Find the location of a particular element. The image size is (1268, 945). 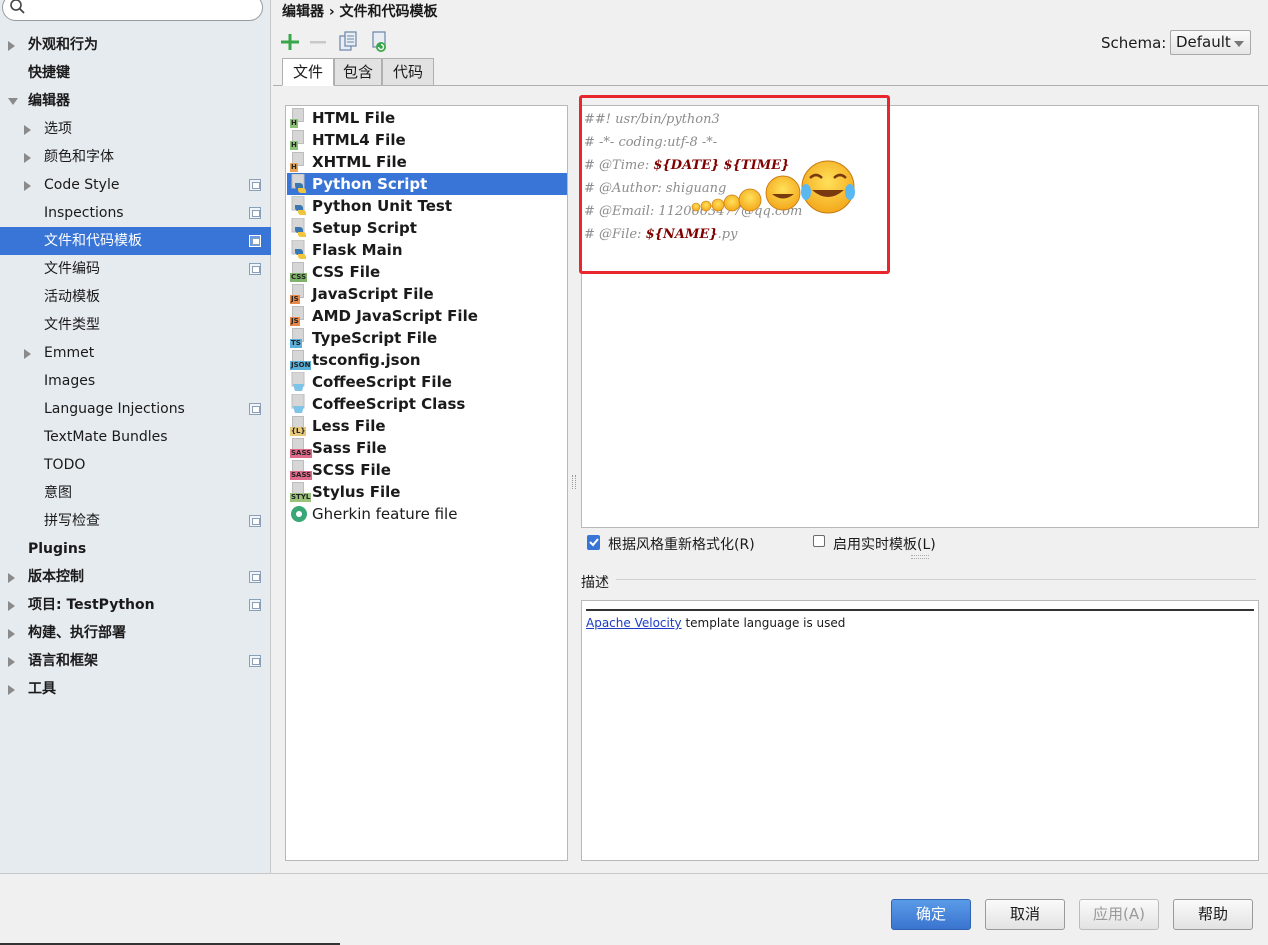

remove-icon is located at coordinates (318, 42).